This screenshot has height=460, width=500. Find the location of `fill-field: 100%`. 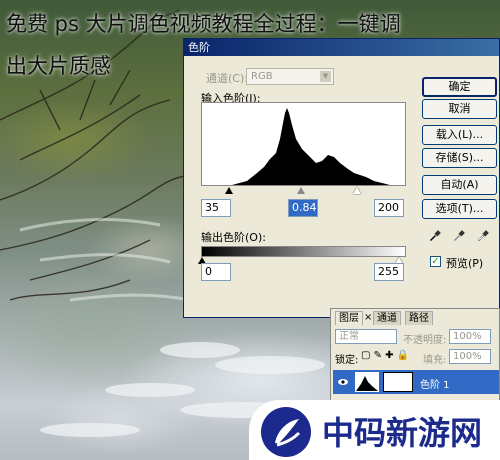

fill-field: 100% is located at coordinates (470, 356).